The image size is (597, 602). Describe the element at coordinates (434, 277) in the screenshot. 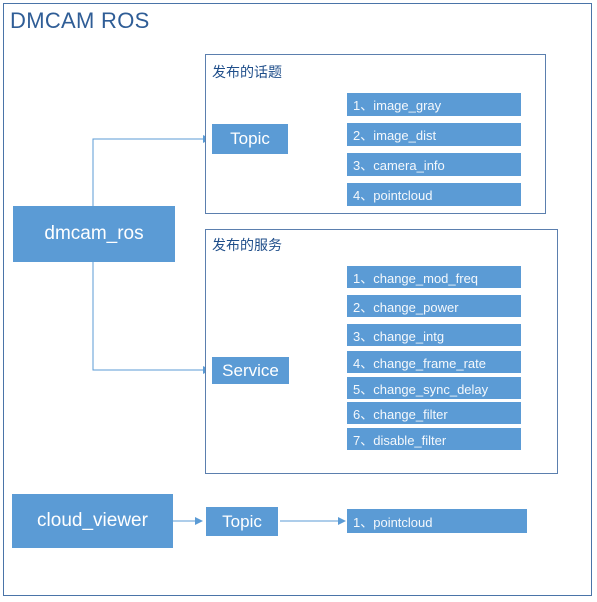

I see `service-item: 1、change_mod_freq` at that location.